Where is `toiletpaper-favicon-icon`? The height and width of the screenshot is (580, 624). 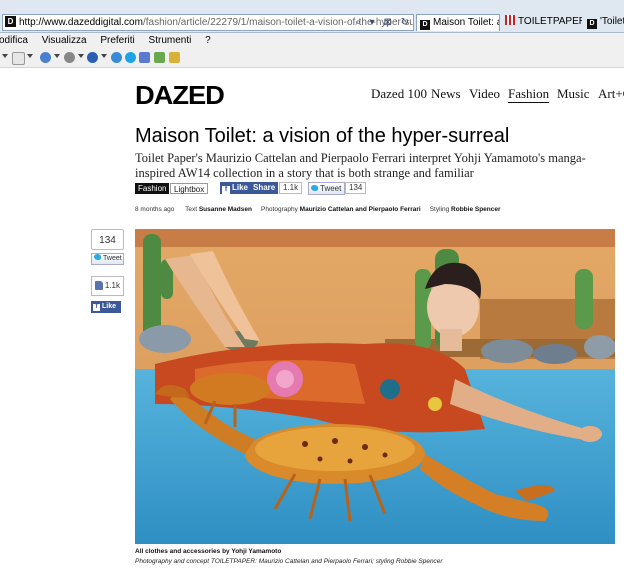
toiletpaper-favicon-icon is located at coordinates (510, 20).